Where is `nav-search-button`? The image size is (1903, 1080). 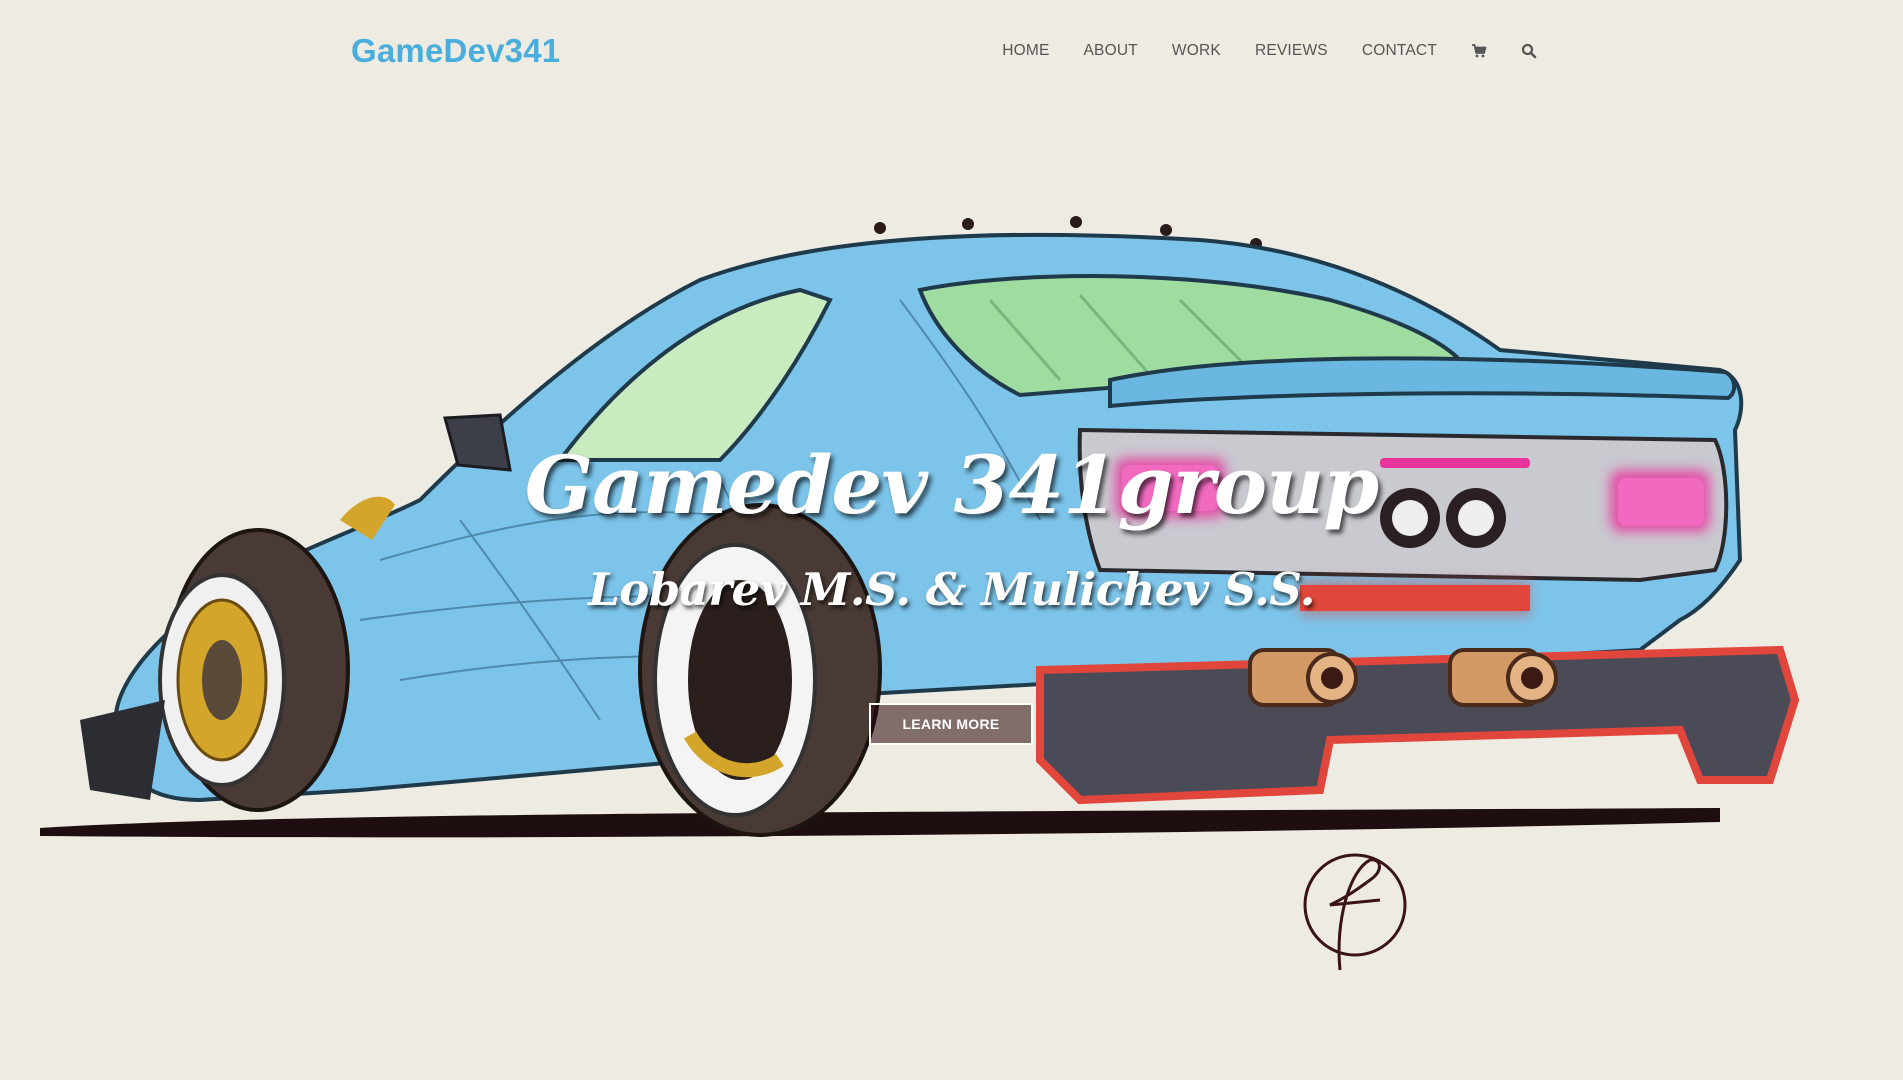
nav-search-button is located at coordinates (1529, 51).